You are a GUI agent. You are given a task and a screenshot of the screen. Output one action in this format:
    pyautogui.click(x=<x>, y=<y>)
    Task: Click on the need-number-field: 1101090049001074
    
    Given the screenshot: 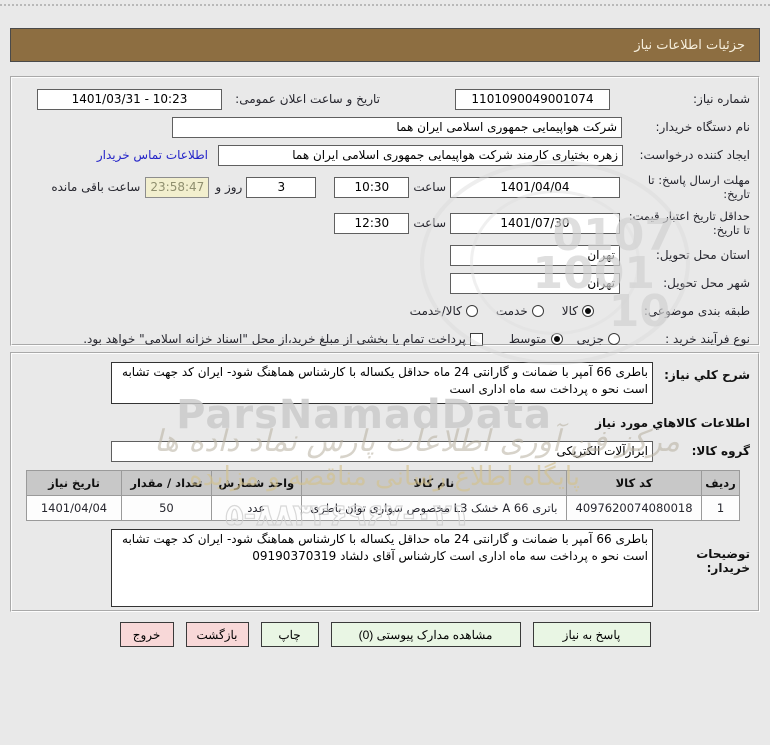 What is the action you would take?
    pyautogui.click(x=532, y=99)
    